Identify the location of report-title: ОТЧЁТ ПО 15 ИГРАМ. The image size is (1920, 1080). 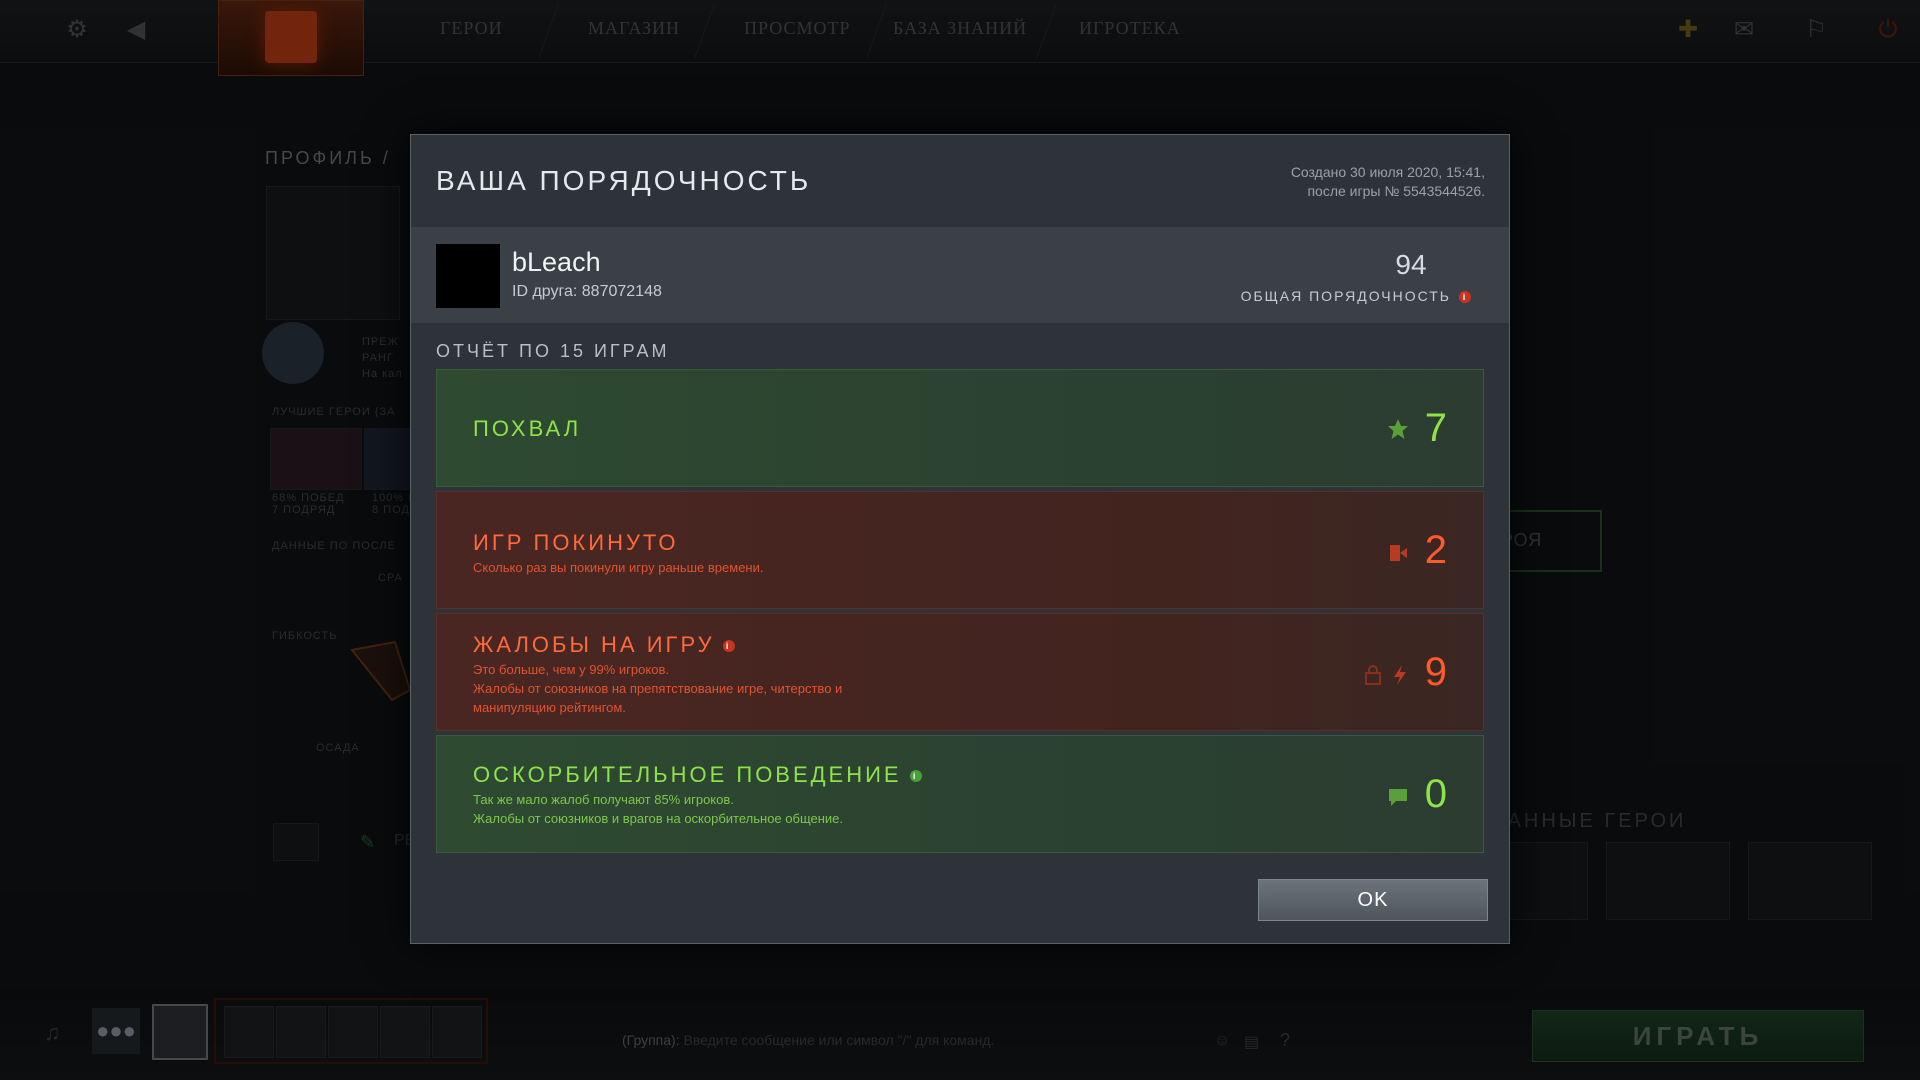
(553, 351).